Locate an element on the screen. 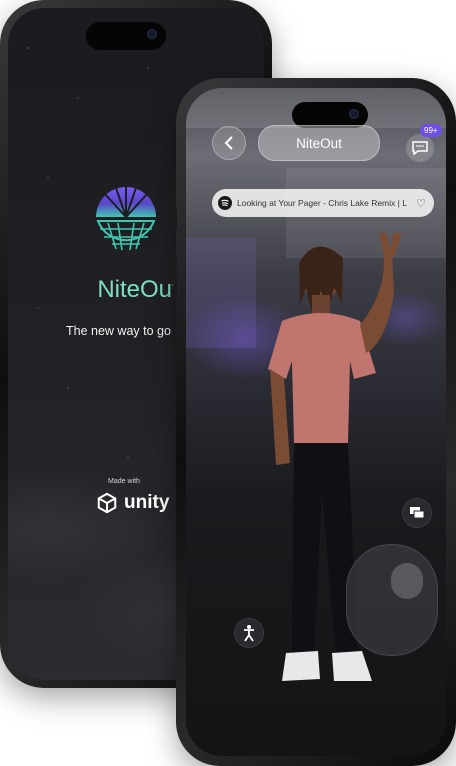 This screenshot has height=766, width=456. dance-icon is located at coordinates (249, 633).